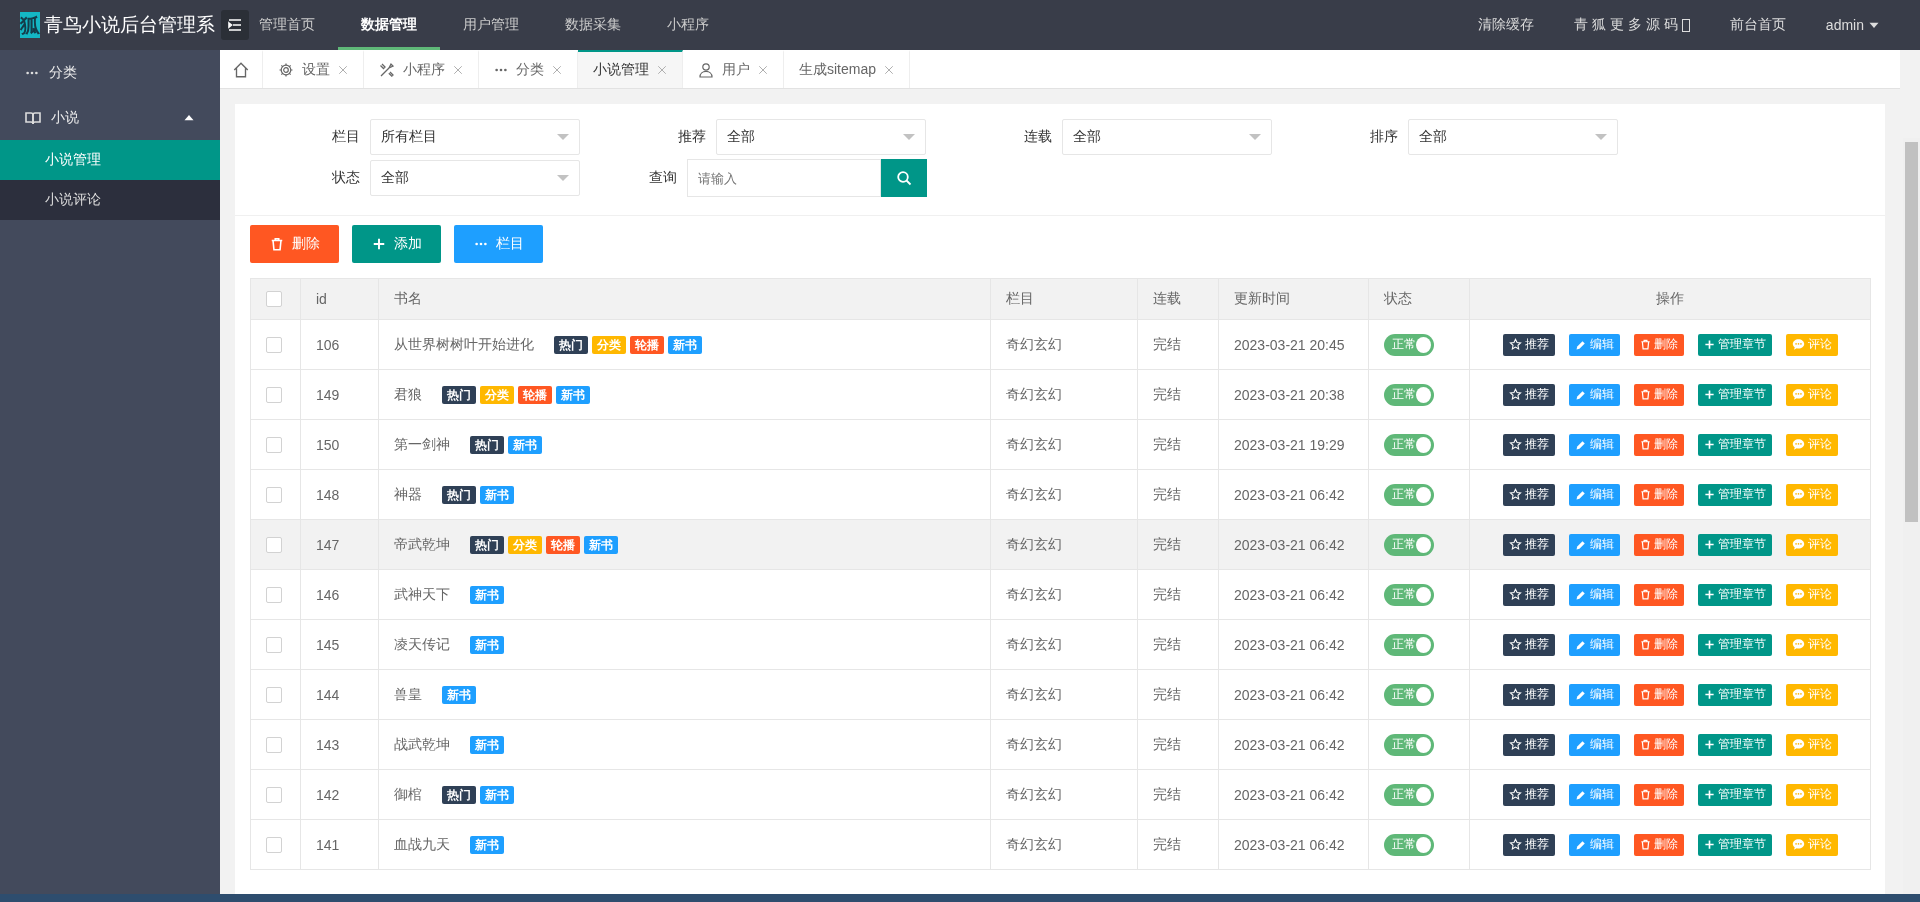  Describe the element at coordinates (110, 160) in the screenshot. I see `sidebar-subitem: 小说管理` at that location.